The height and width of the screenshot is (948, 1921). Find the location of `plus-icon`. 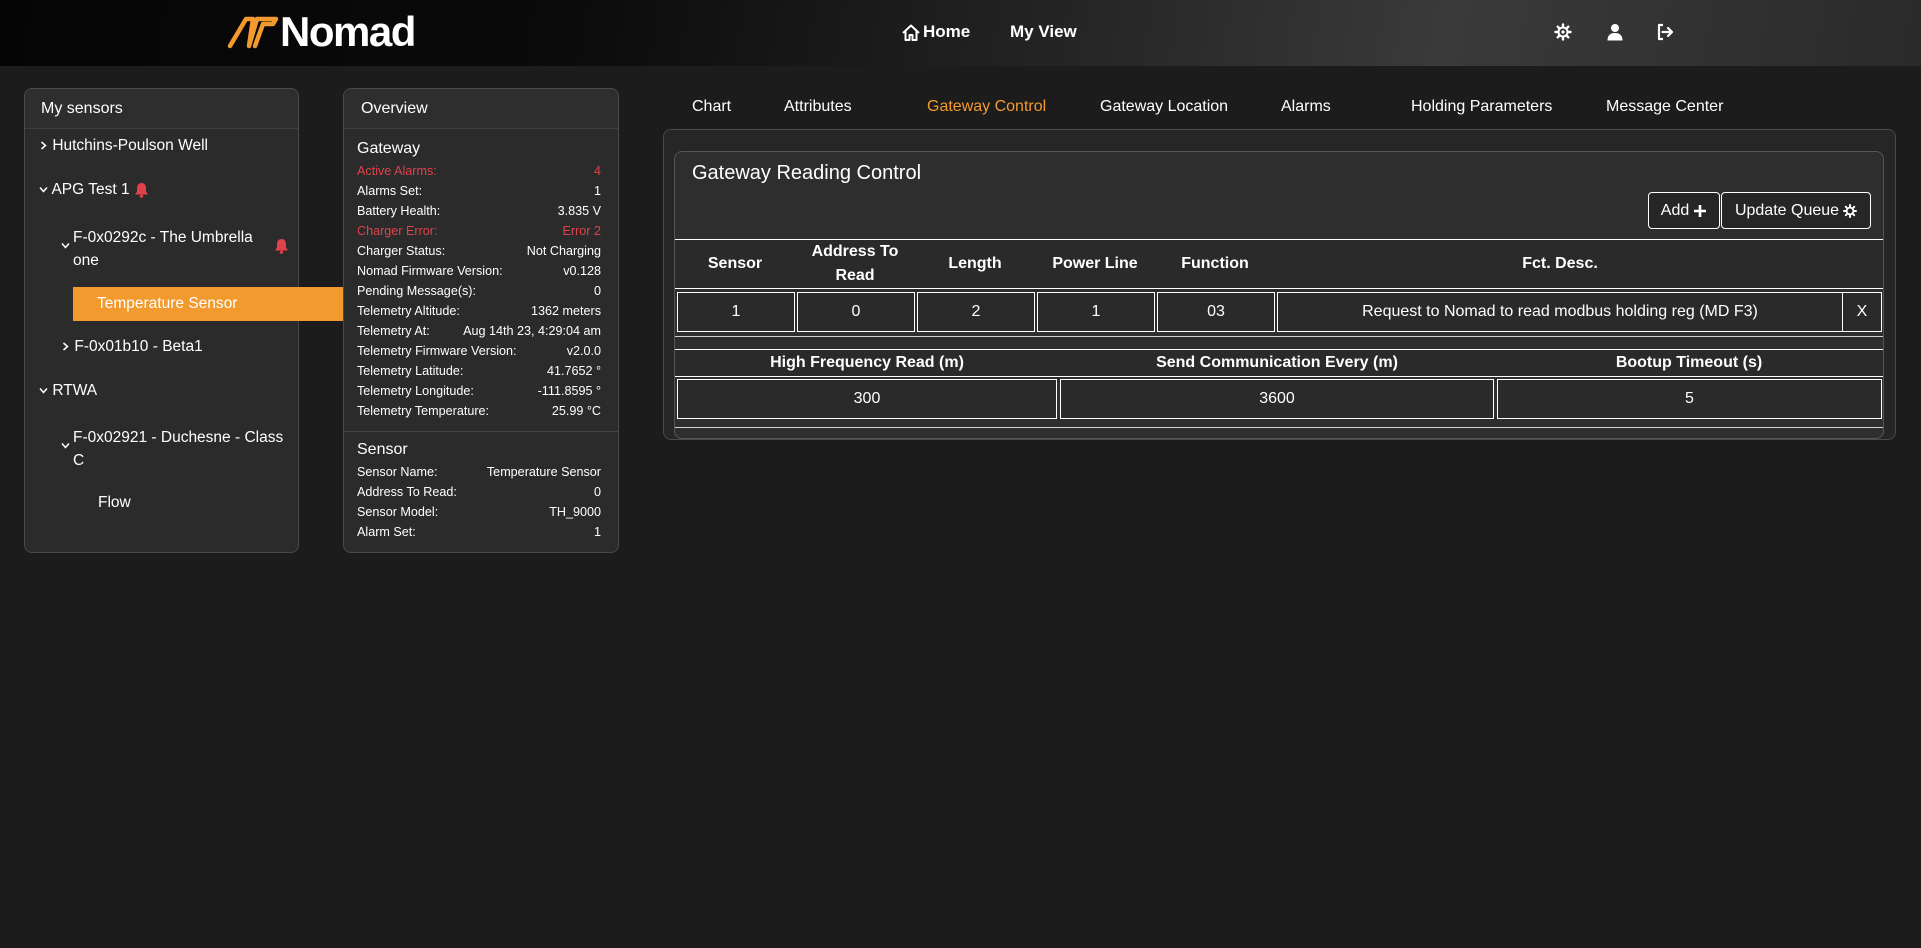

plus-icon is located at coordinates (1700, 210).